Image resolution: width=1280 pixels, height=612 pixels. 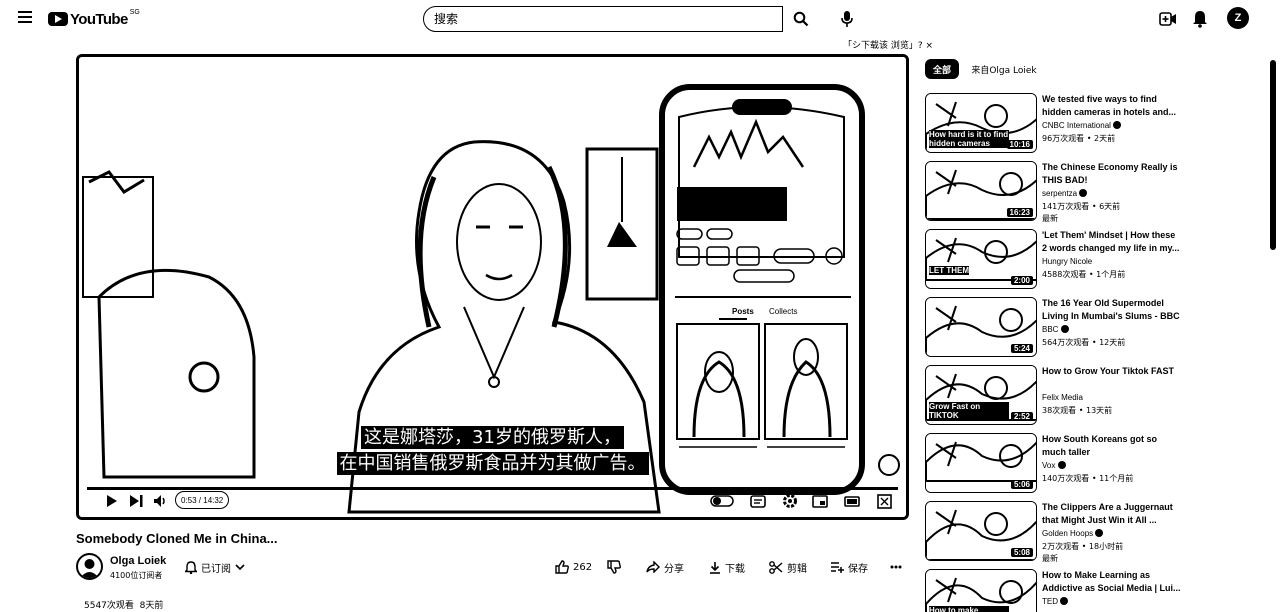 I want to click on recommendation-title: The Chinese Economy Really is THIS BAD!, so click(x=1112, y=174).